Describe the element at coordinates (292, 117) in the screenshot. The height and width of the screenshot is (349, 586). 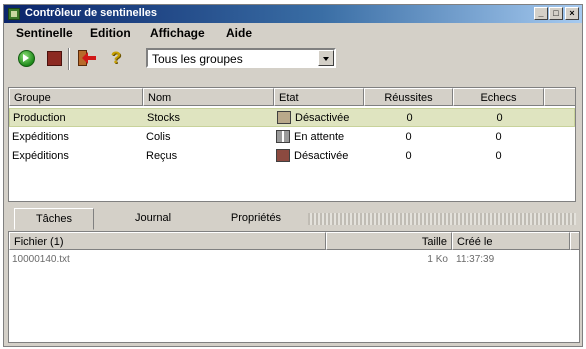
I see `table-row: Production Stocks Désactivée 0 0` at that location.